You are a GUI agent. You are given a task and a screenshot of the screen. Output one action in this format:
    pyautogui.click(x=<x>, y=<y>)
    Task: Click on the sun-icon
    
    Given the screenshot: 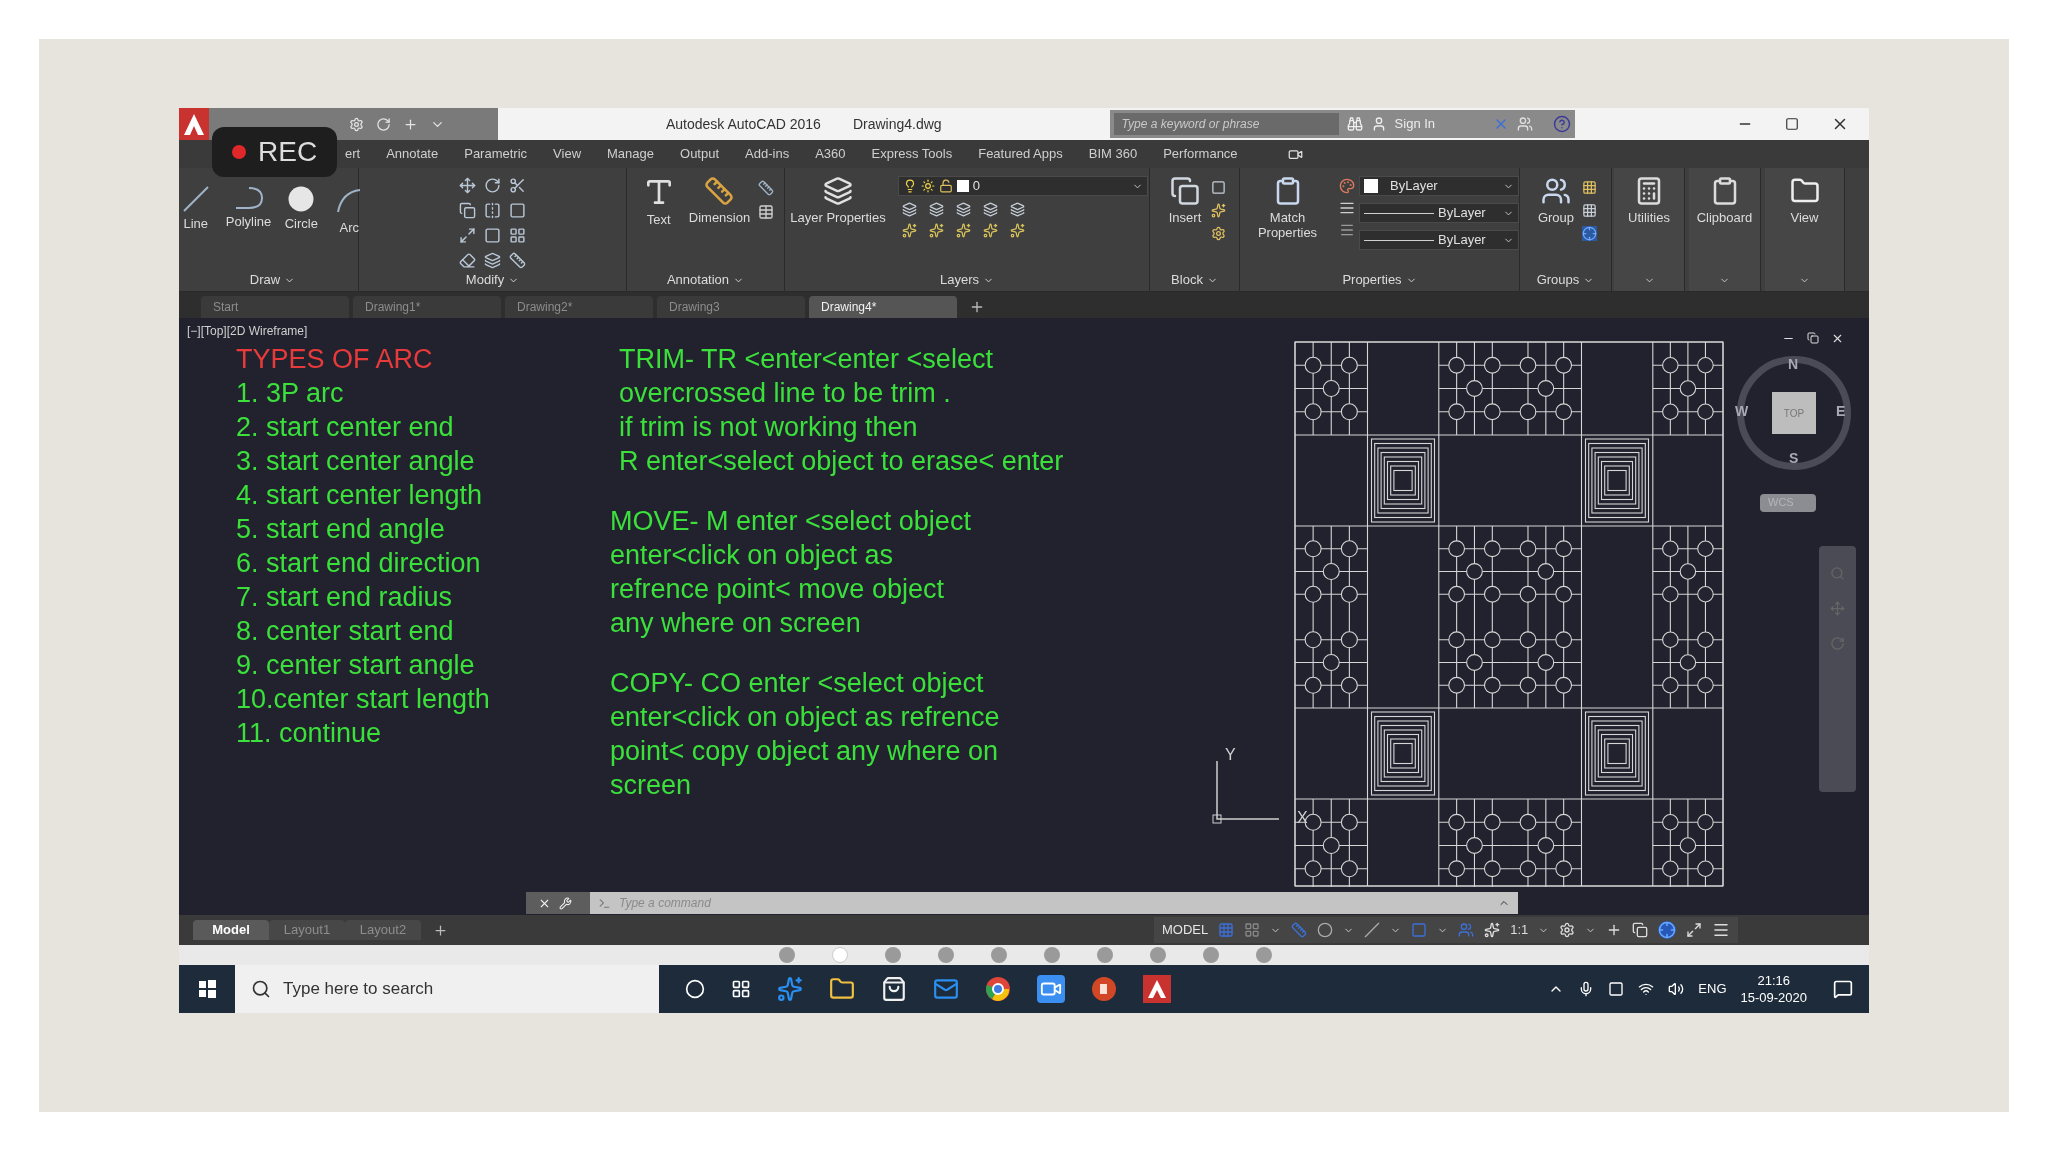 What is the action you would take?
    pyautogui.click(x=927, y=186)
    